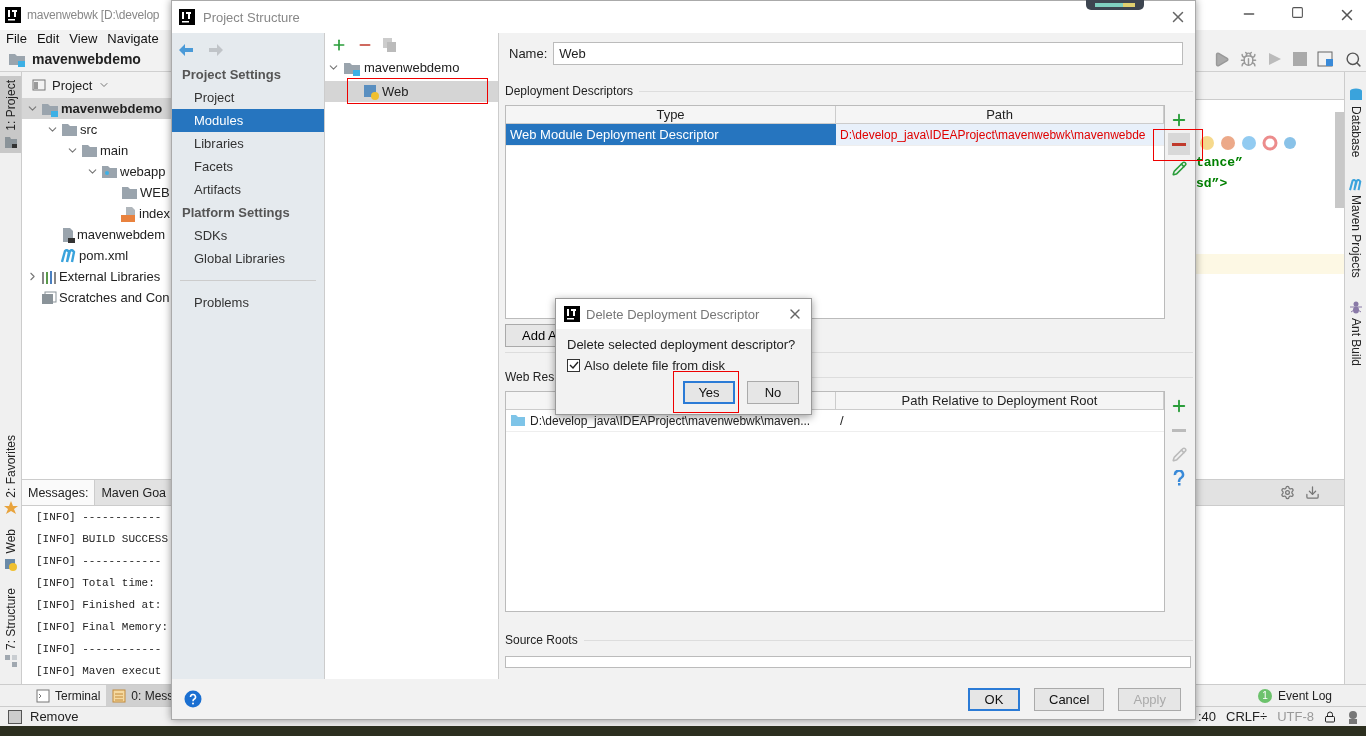 Image resolution: width=1366 pixels, height=736 pixels. I want to click on count-badge: 1, so click(1264, 695).